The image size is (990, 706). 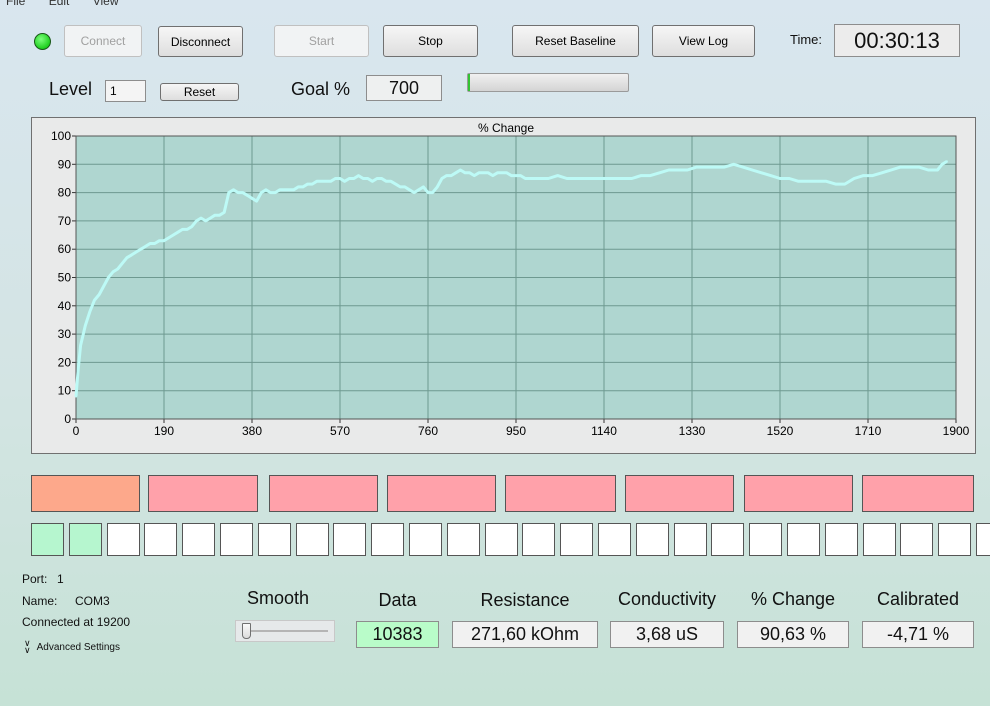 What do you see at coordinates (397, 634) in the screenshot?
I see `data-value: 10383` at bounding box center [397, 634].